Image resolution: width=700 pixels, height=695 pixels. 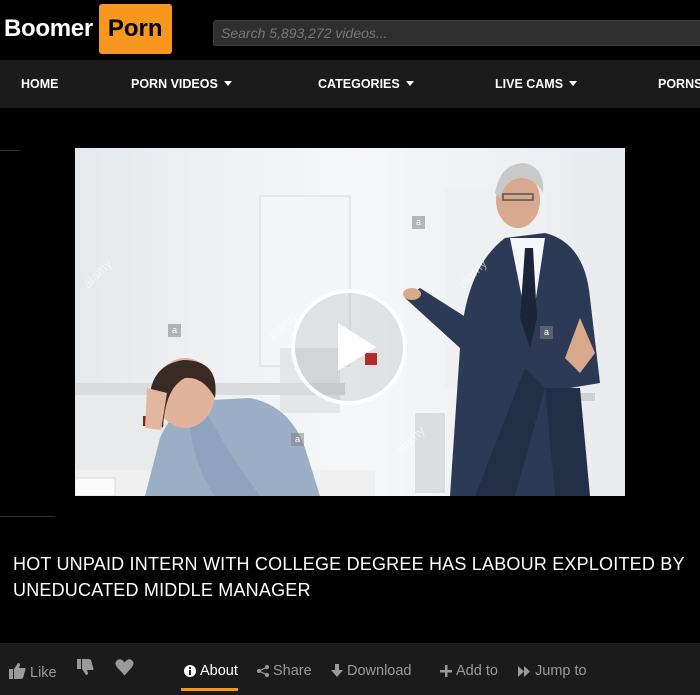 I want to click on share-icon, so click(x=263, y=671).